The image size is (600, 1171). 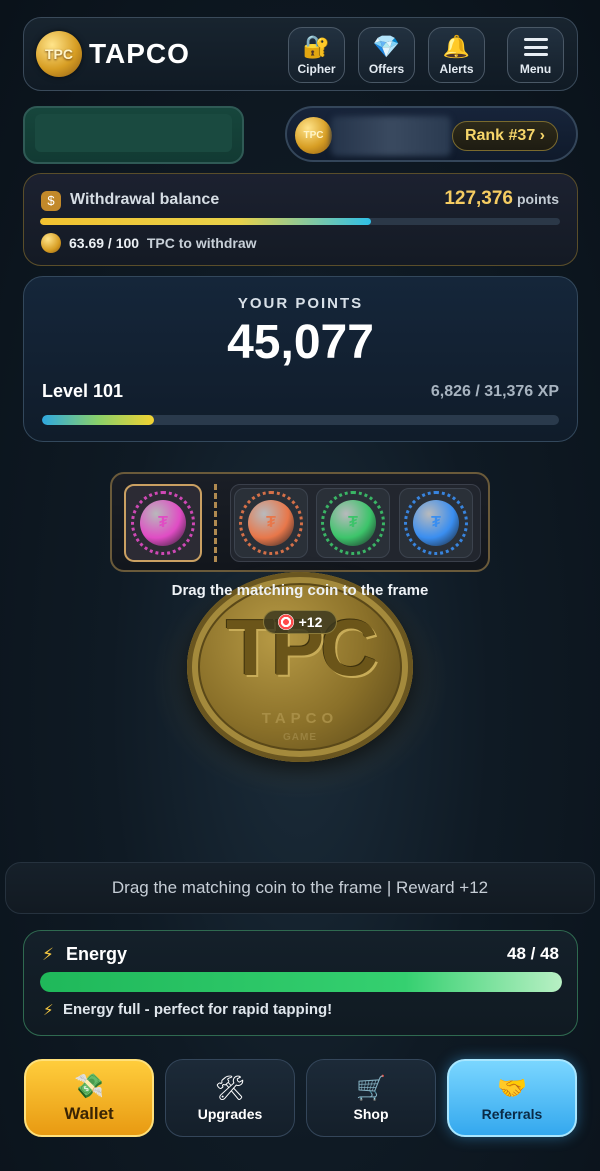 I want to click on energy-message: Energy full - perfect for rapid tapping!, so click(x=198, y=1009).